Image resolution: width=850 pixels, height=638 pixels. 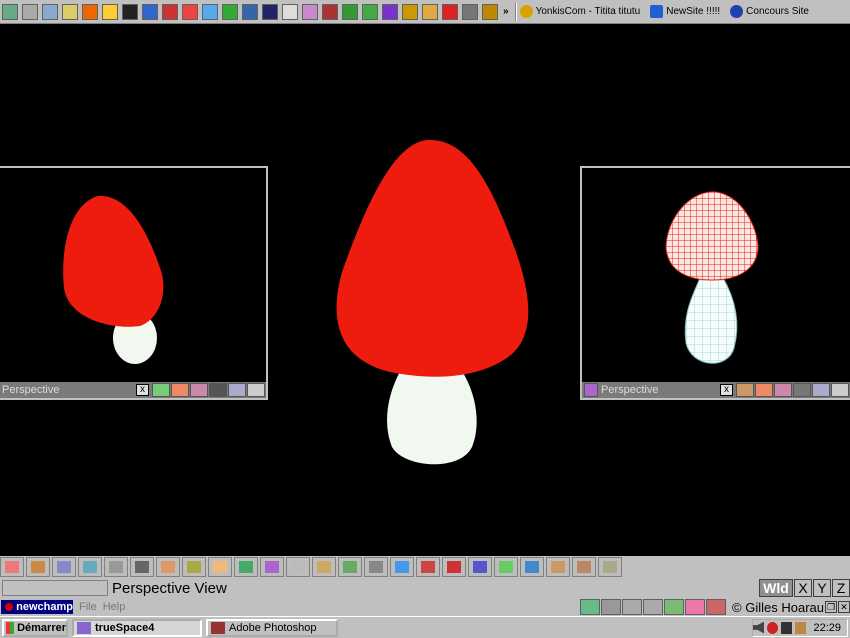 I want to click on glue-icon, so click(x=194, y=567).